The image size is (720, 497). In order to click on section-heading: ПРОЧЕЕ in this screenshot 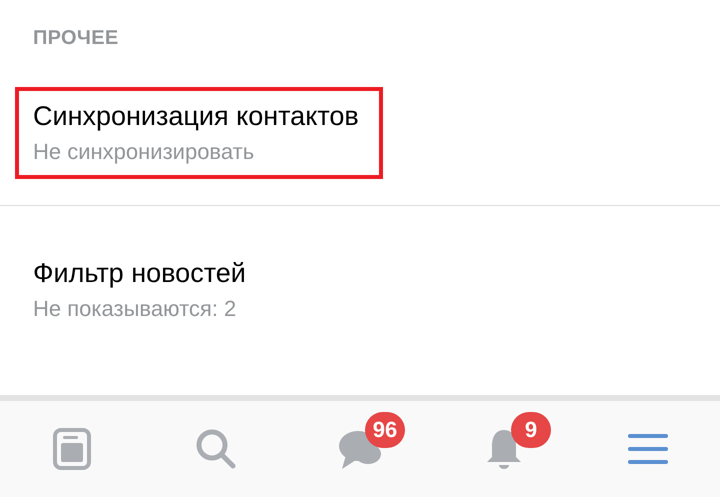, I will do `click(76, 38)`.